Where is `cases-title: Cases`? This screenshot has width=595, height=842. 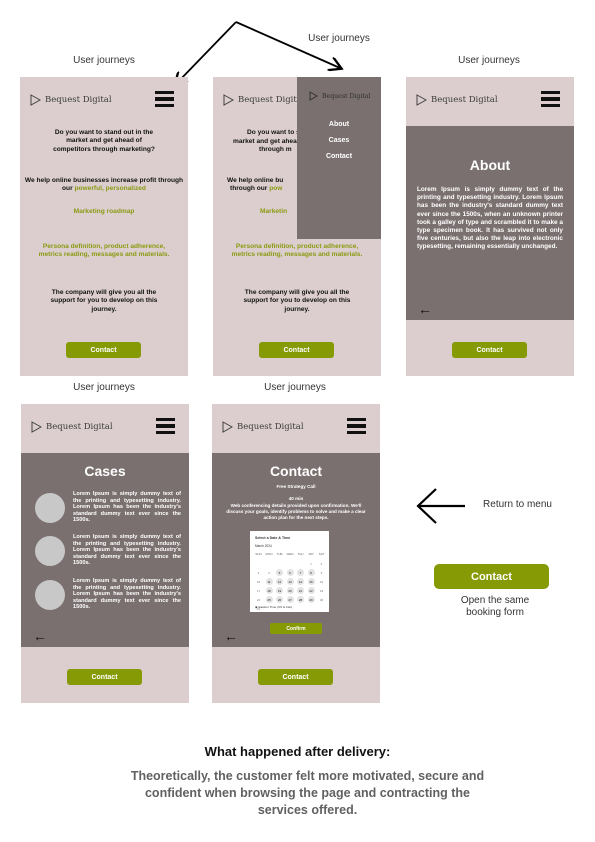
cases-title: Cases is located at coordinates (105, 471).